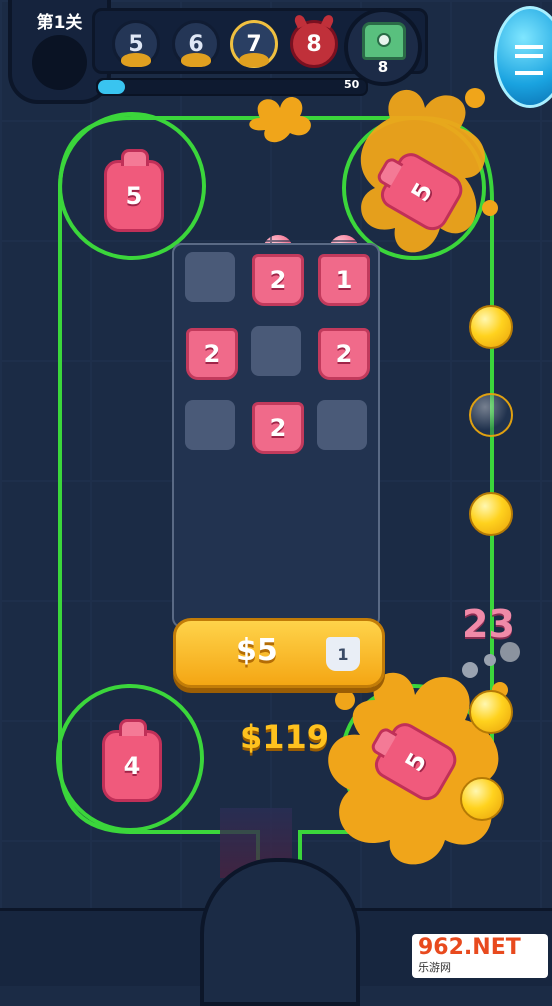 This screenshot has height=1006, width=552. What do you see at coordinates (134, 190) in the screenshot?
I see `machine-top-left: 5` at bounding box center [134, 190].